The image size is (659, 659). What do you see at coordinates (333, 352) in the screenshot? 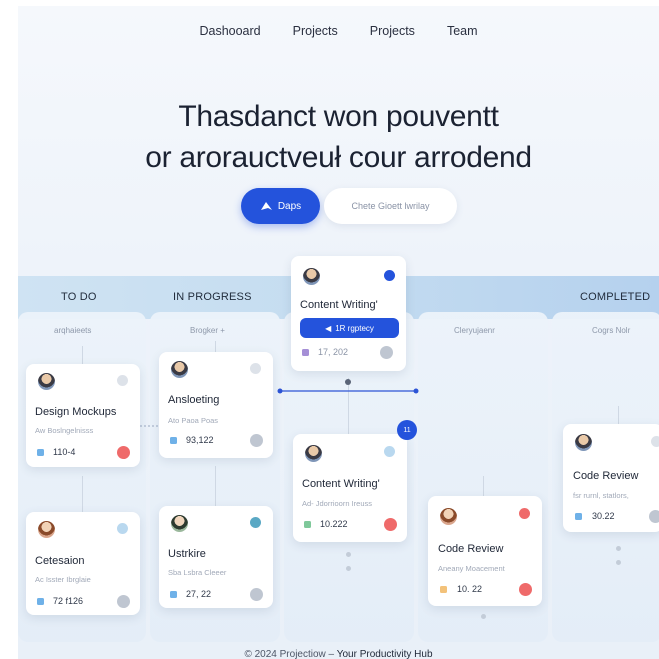
I see `card-value: 17, 202` at bounding box center [333, 352].